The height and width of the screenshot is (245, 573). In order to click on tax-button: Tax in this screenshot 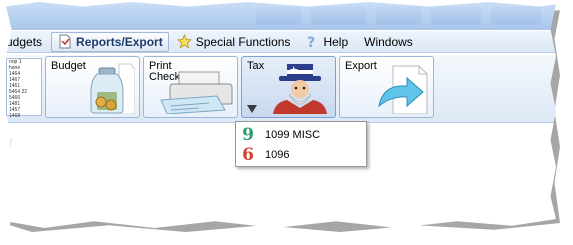, I will do `click(288, 87)`.